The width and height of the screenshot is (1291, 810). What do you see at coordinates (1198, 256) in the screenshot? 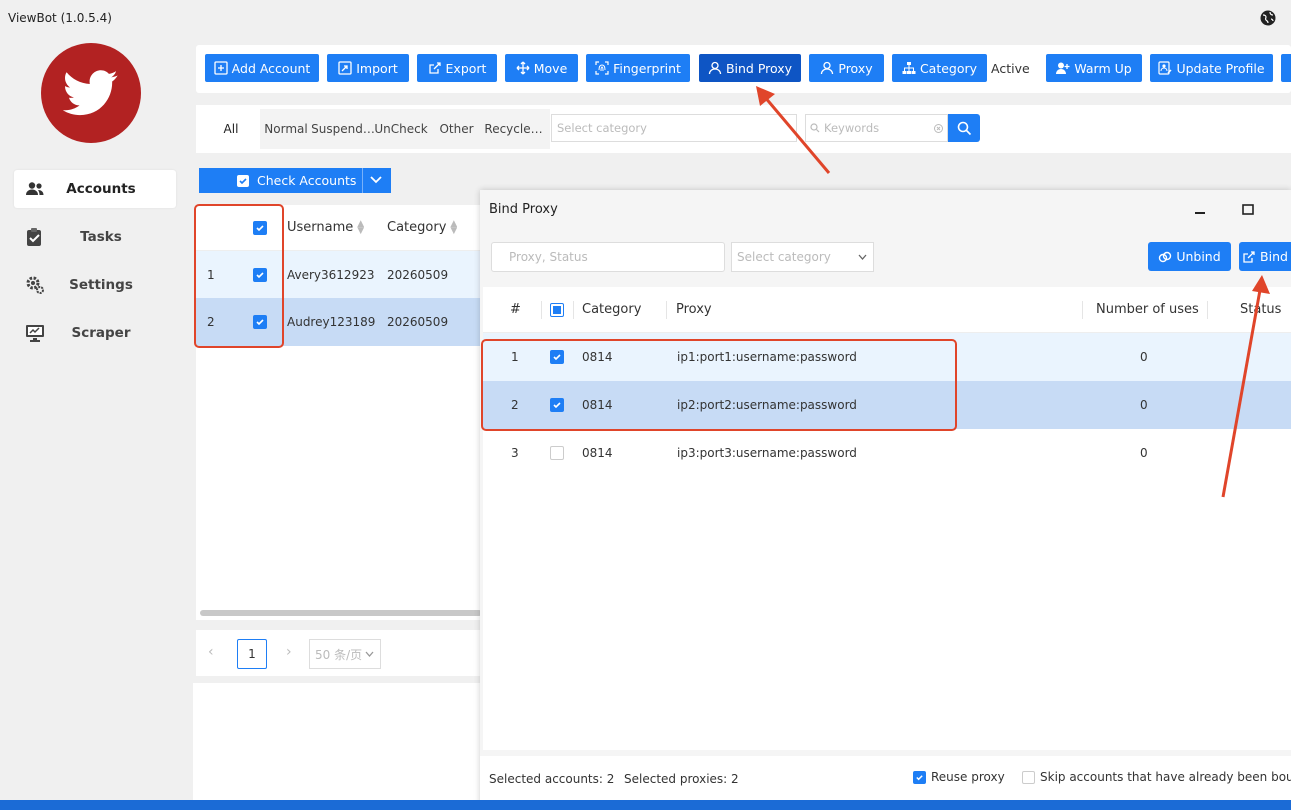
I see `unbind-label: Unbind` at bounding box center [1198, 256].